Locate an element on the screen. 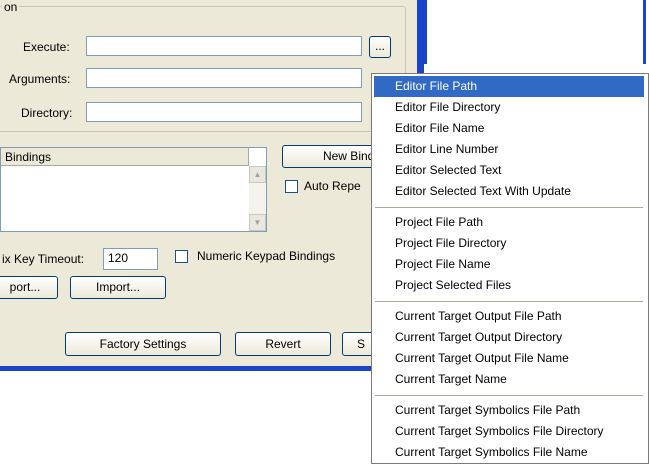 This screenshot has height=464, width=649. prefix-timeout-field: 120 is located at coordinates (130, 259).